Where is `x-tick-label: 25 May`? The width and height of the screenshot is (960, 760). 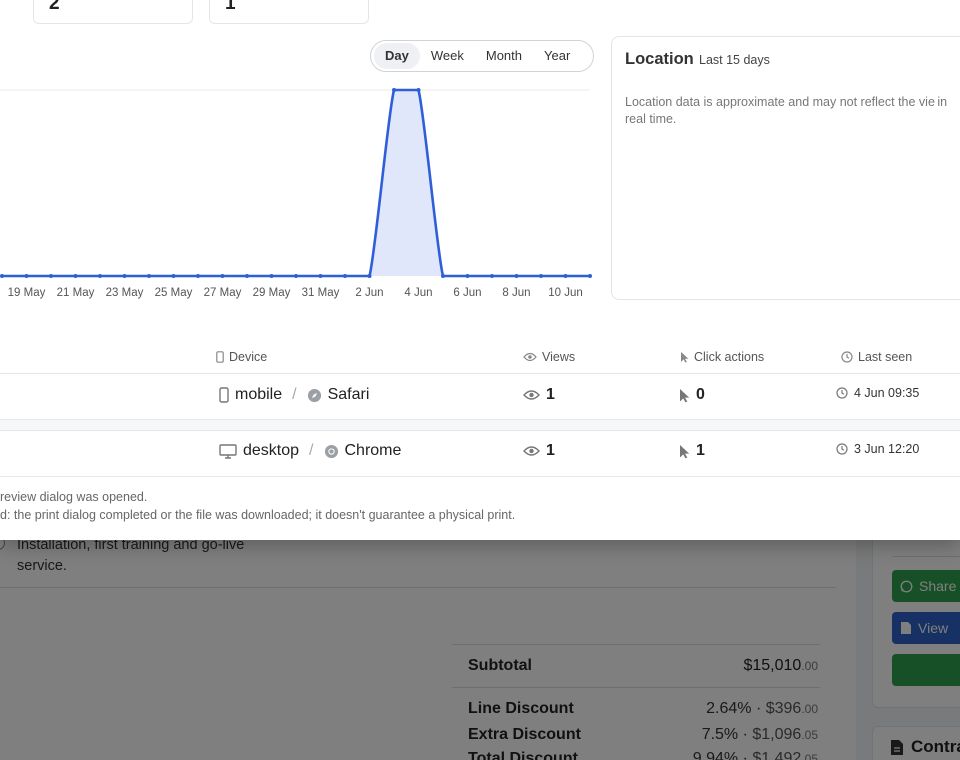
x-tick-label: 25 May is located at coordinates (174, 293).